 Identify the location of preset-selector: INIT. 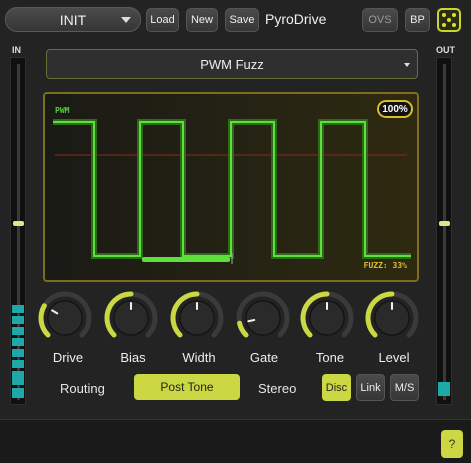
(73, 19).